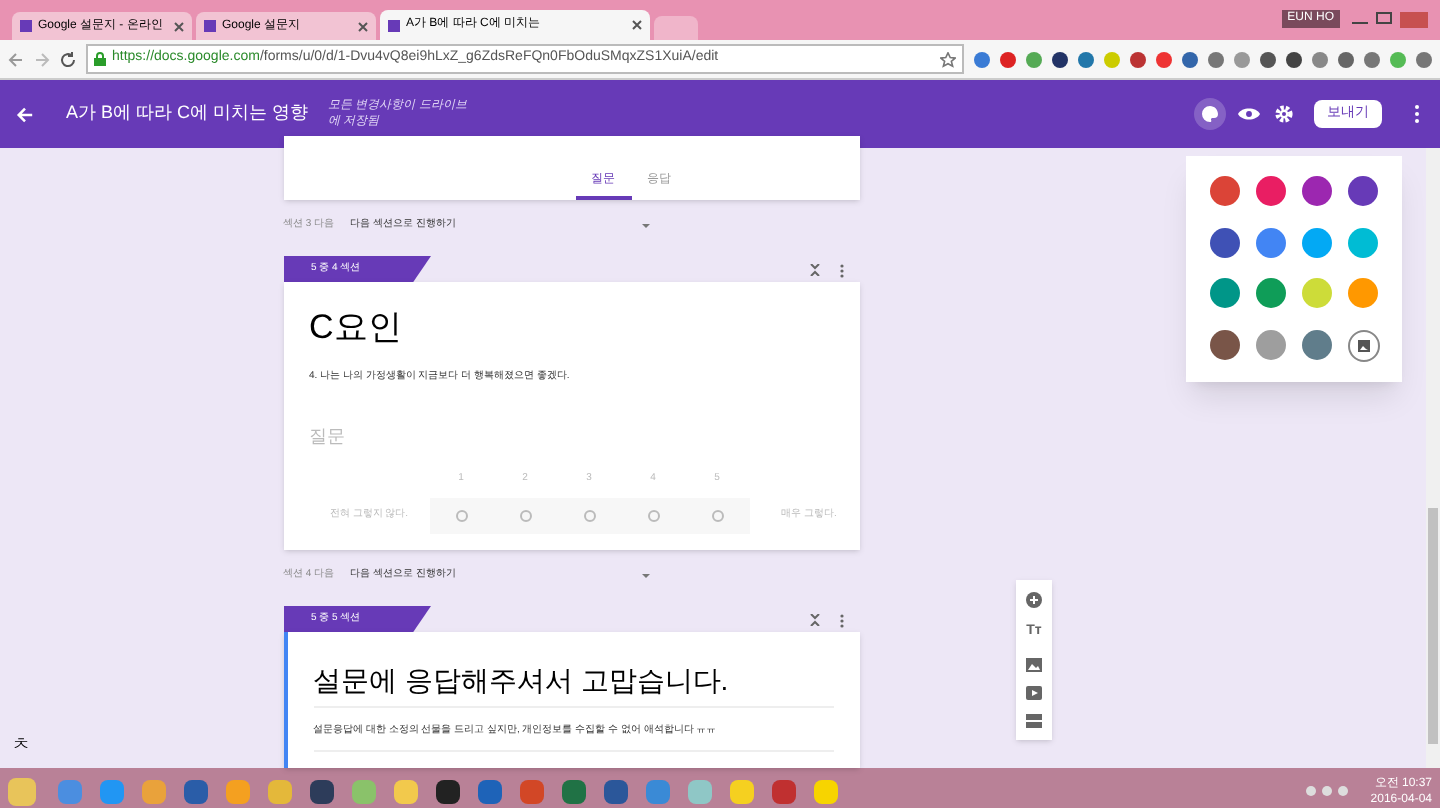  I want to click on add-image-icon, so click(1034, 664).